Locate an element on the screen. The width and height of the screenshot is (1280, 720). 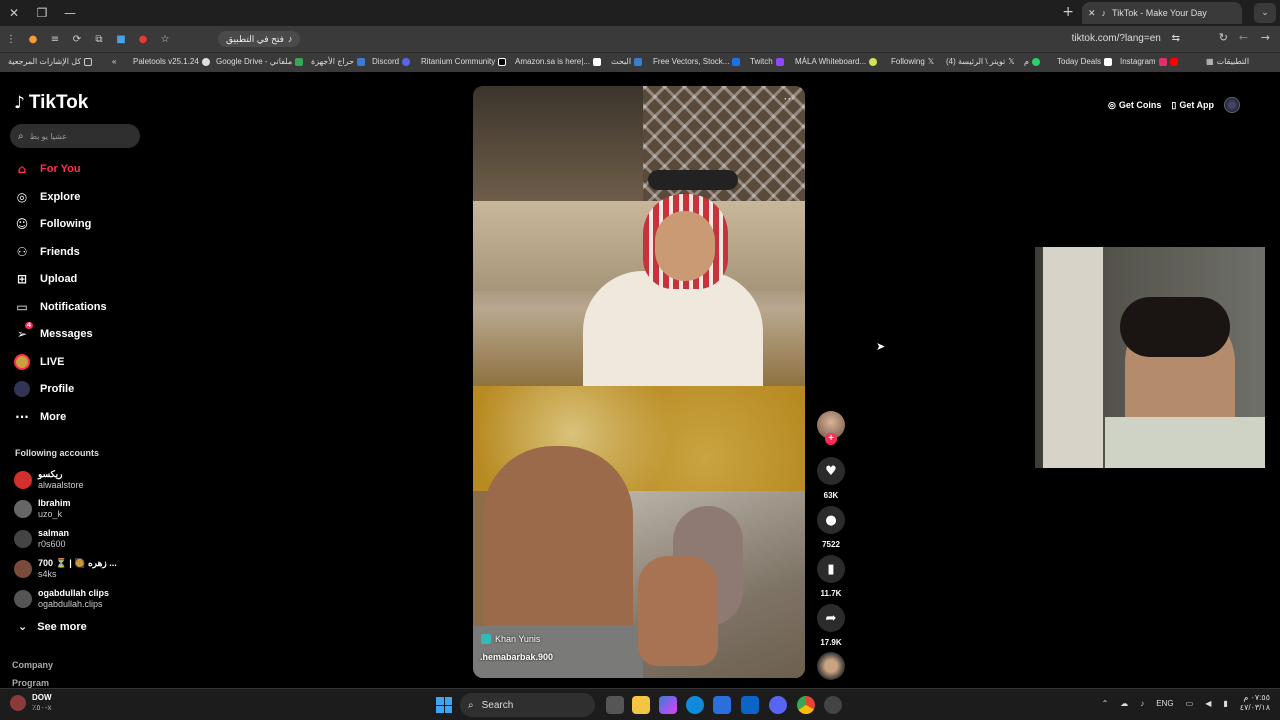
bookmark-icon: ▮ is located at coordinates (831, 569).